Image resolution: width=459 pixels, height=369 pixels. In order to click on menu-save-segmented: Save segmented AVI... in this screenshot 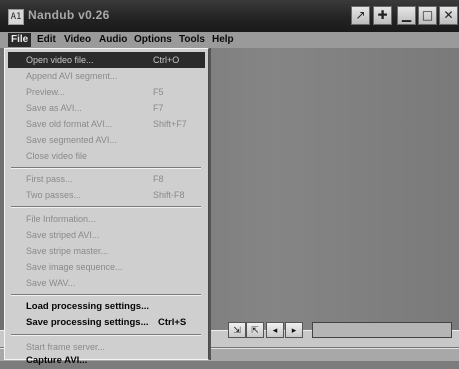, I will do `click(106, 140)`.